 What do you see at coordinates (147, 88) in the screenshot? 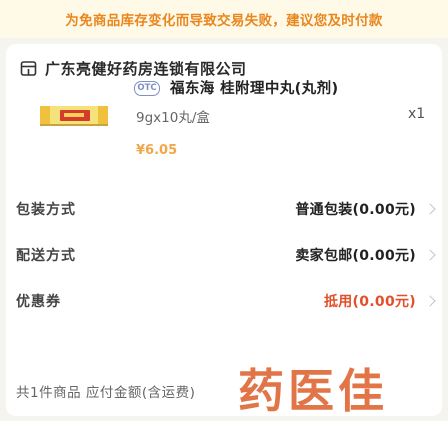
I see `otc-badge: OTC` at bounding box center [147, 88].